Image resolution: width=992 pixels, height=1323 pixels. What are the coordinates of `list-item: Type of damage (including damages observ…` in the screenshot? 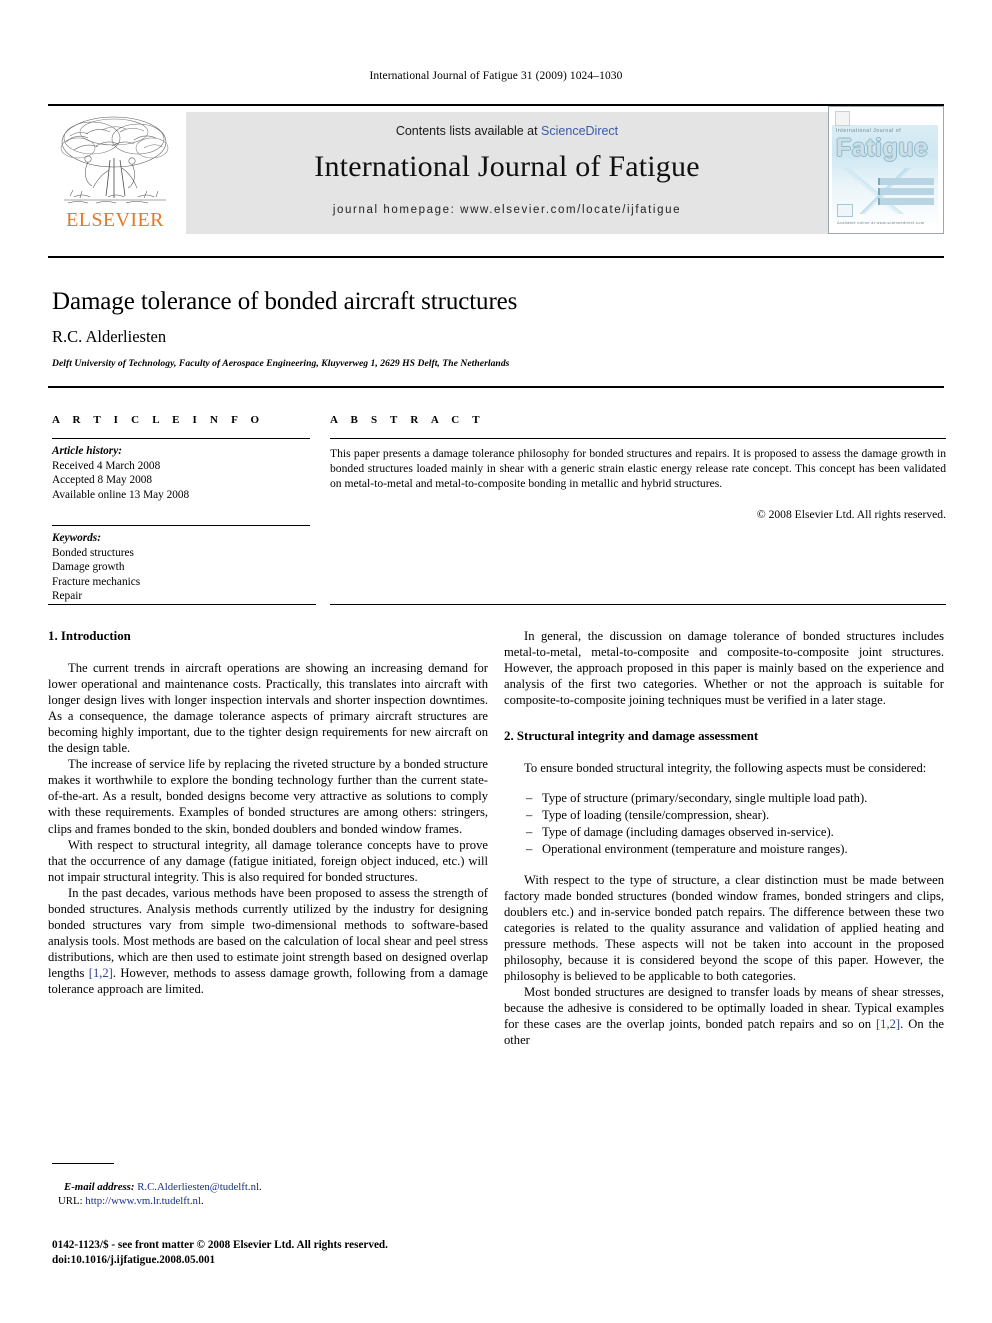 It's located at (735, 832).